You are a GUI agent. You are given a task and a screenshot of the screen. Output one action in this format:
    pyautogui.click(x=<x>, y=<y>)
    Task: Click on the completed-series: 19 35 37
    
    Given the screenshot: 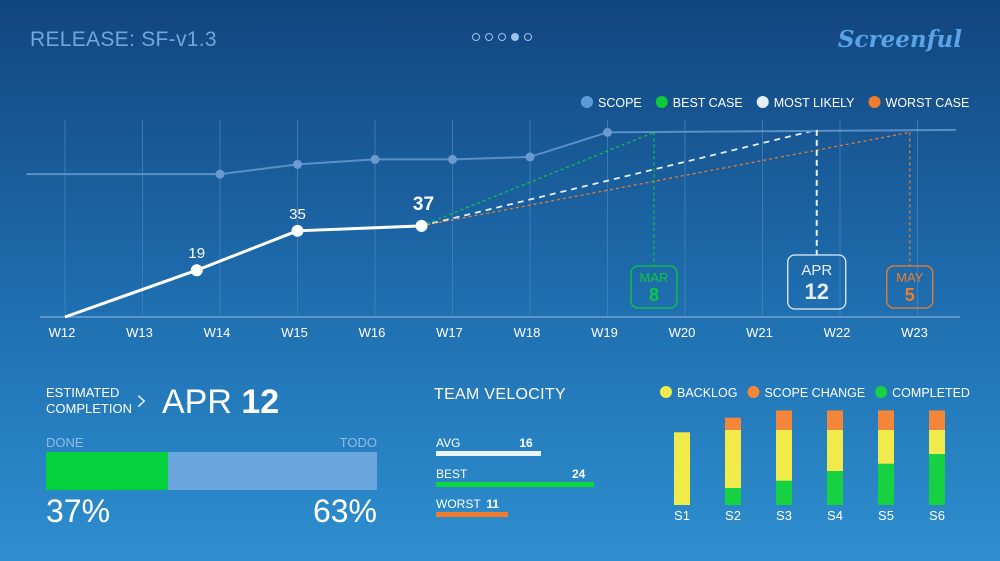 What is the action you would take?
    pyautogui.click(x=249, y=256)
    